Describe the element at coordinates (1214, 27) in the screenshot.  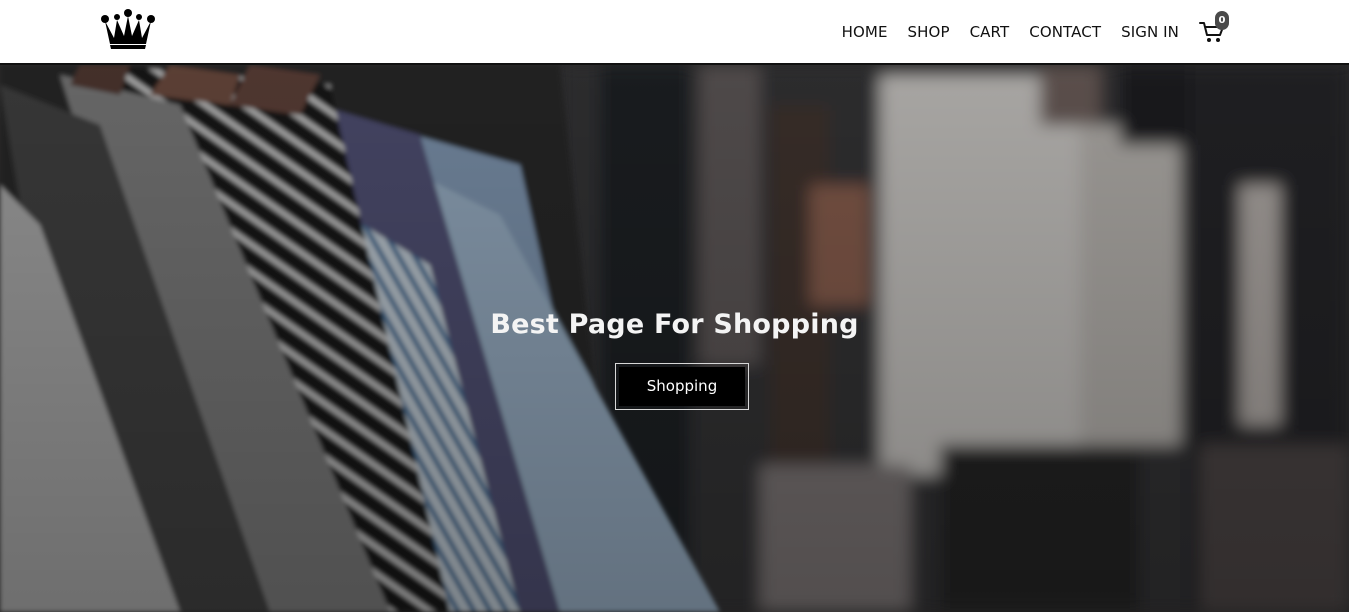
I see `cart-button: 0` at that location.